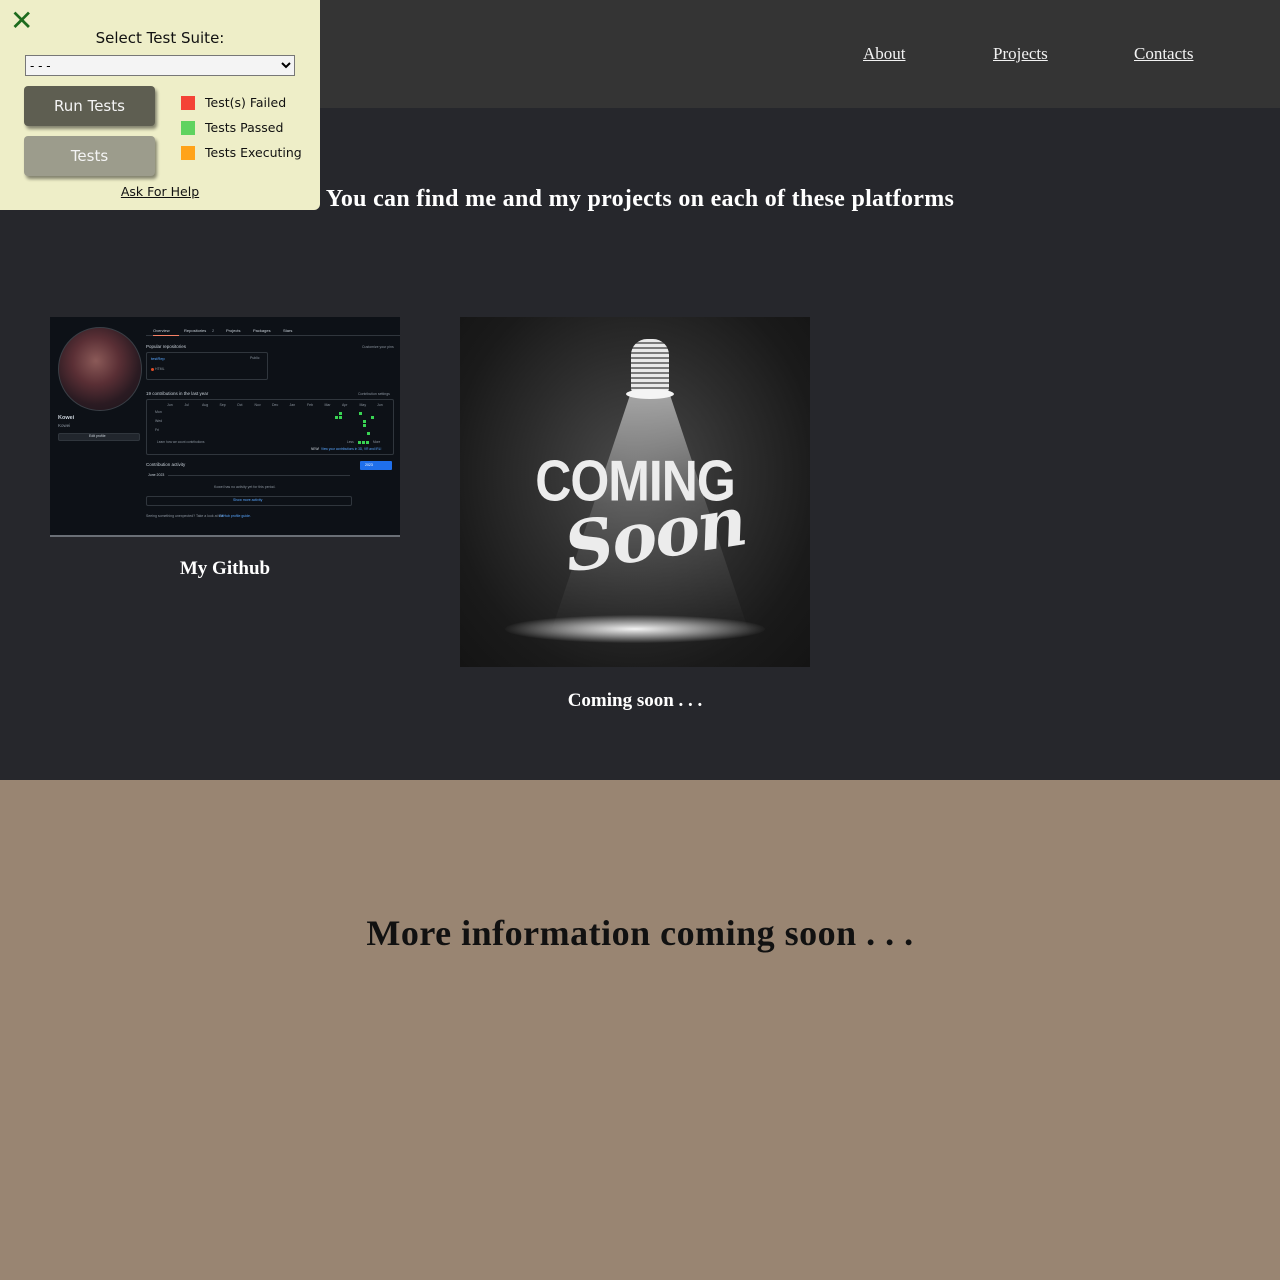 Image resolution: width=1280 pixels, height=1280 pixels. Describe the element at coordinates (66, 418) in the screenshot. I see `profile-name: Kowei` at that location.